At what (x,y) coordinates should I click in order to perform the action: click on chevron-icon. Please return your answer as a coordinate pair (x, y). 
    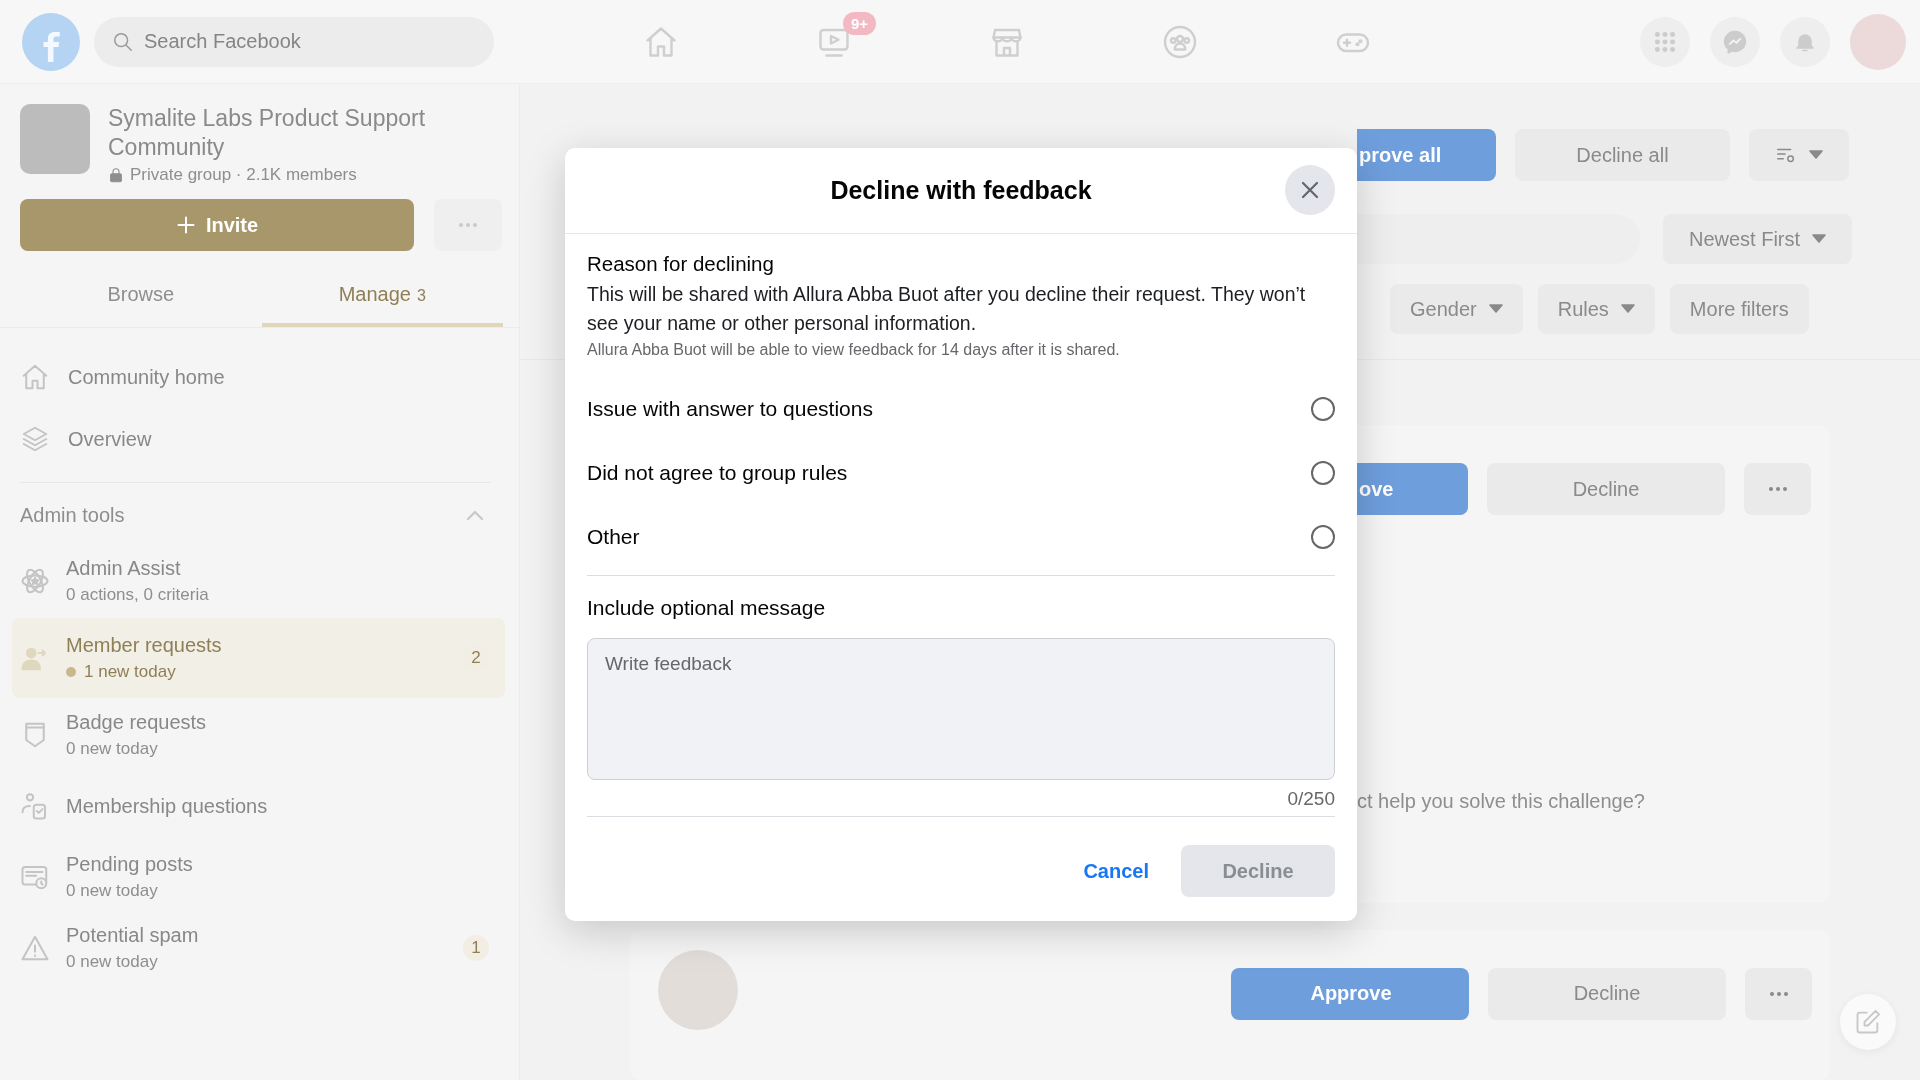
    Looking at the image, I should click on (475, 515).